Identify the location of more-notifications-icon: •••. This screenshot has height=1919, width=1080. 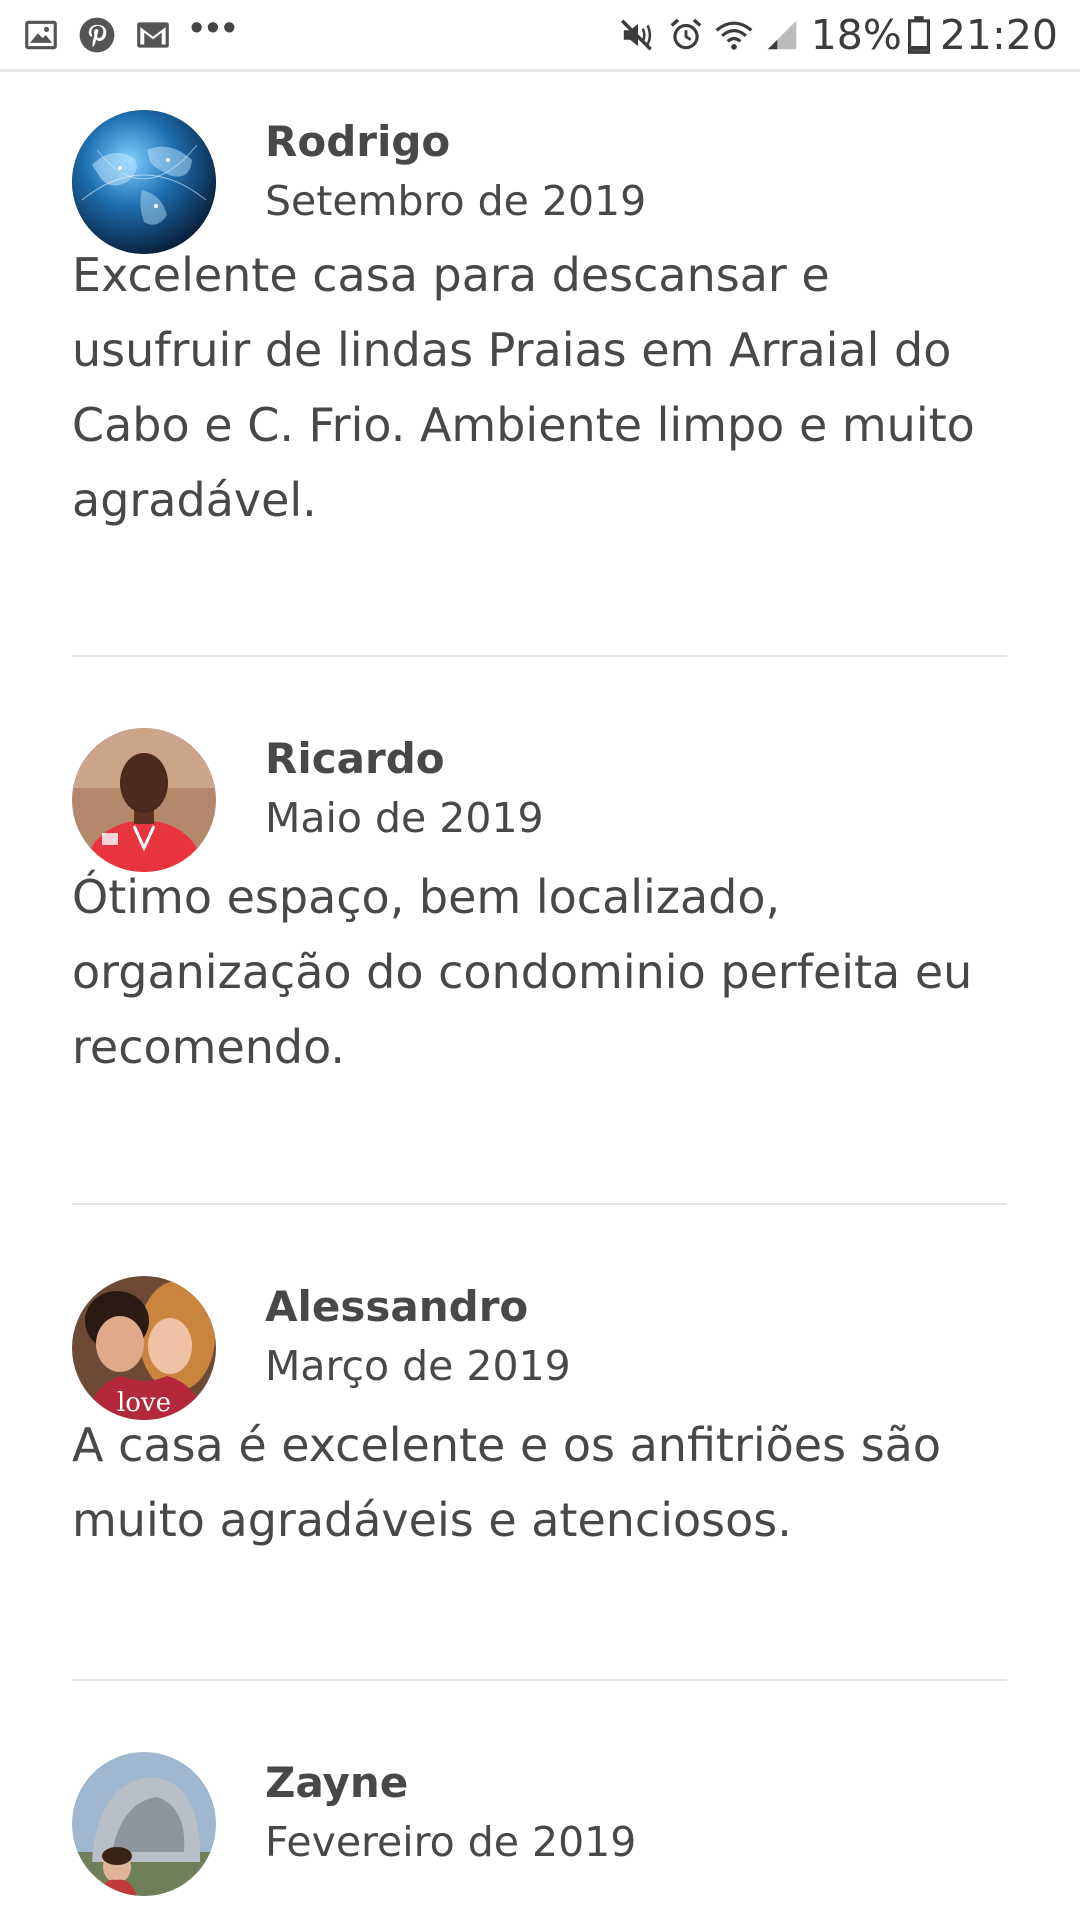
(214, 27).